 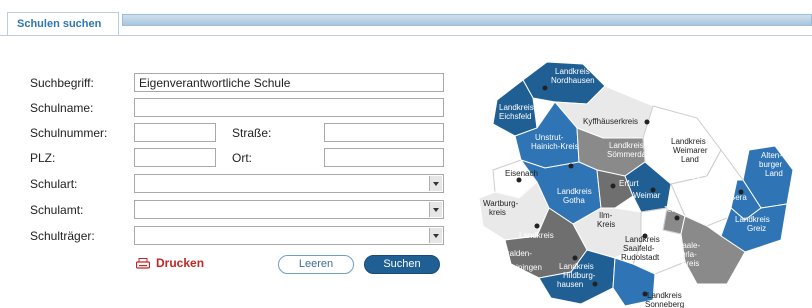 I want to click on map-label-schmalkalden-2: Schmalkalden-, so click(x=505, y=253).